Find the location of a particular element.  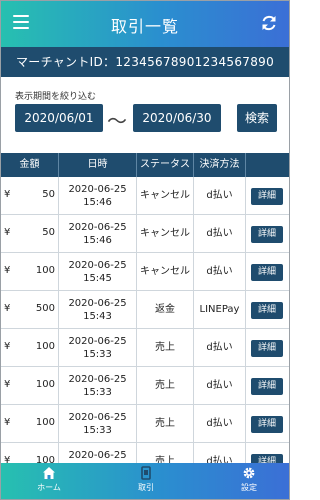

status-cell: 返金 is located at coordinates (165, 310).